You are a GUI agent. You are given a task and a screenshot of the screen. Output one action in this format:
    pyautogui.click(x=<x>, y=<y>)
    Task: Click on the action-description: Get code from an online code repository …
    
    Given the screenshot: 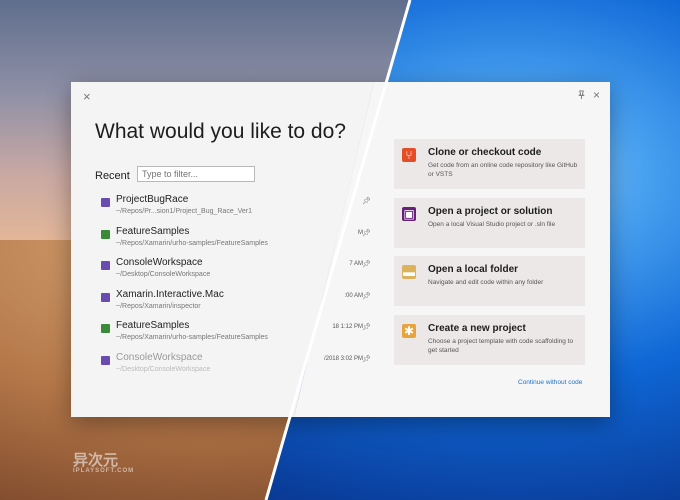 What is the action you would take?
    pyautogui.click(x=503, y=170)
    